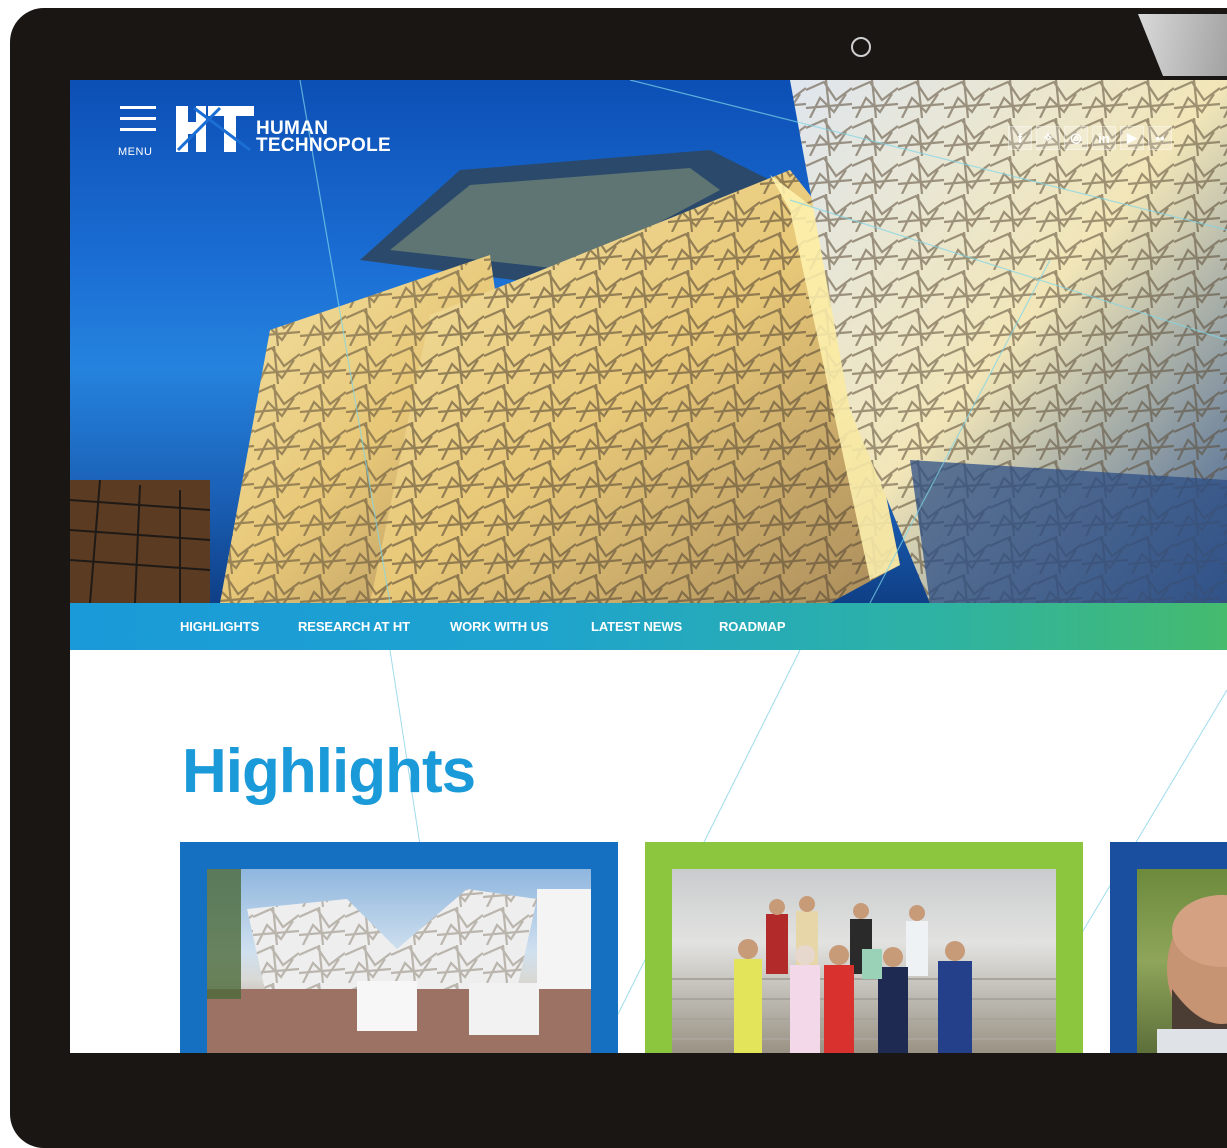 This screenshot has height=1148, width=1227. I want to click on portrait-image, so click(1192, 974).